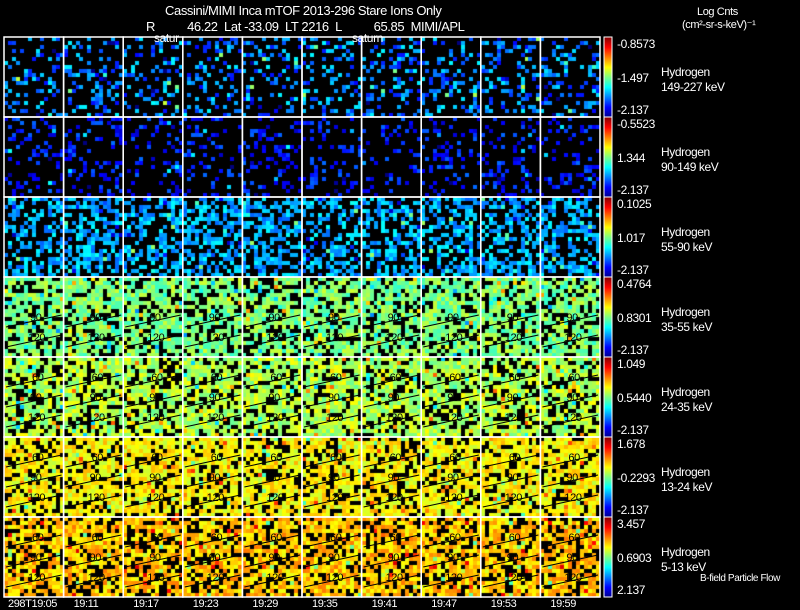 The image size is (800, 610). Describe the element at coordinates (634, 318) in the screenshot. I see `colorbar-mid-label: 0.8301` at that location.